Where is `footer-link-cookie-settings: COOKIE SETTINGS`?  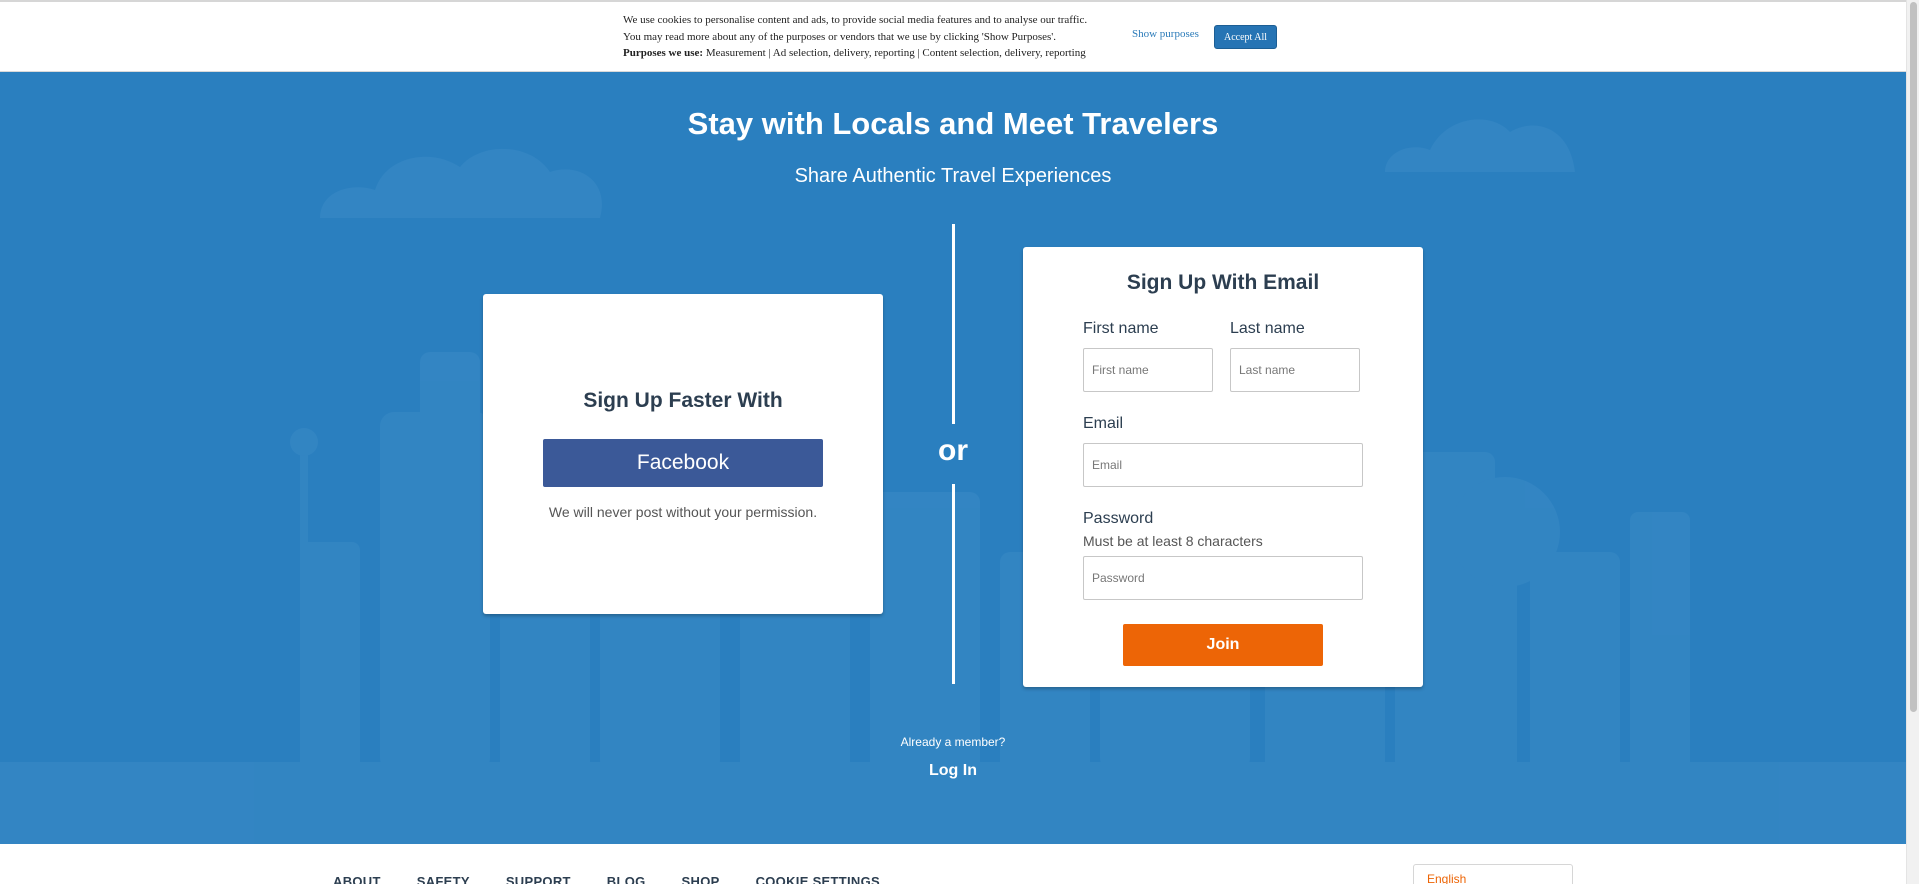
footer-link-cookie-settings: COOKIE SETTINGS is located at coordinates (818, 879).